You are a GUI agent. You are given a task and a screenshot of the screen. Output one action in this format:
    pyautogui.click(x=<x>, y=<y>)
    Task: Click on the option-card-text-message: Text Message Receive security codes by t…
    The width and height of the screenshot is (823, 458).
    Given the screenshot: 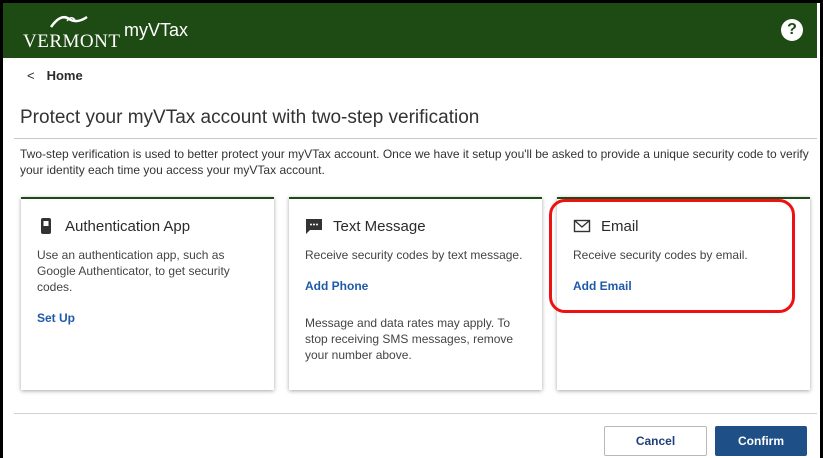 What is the action you would take?
    pyautogui.click(x=415, y=293)
    